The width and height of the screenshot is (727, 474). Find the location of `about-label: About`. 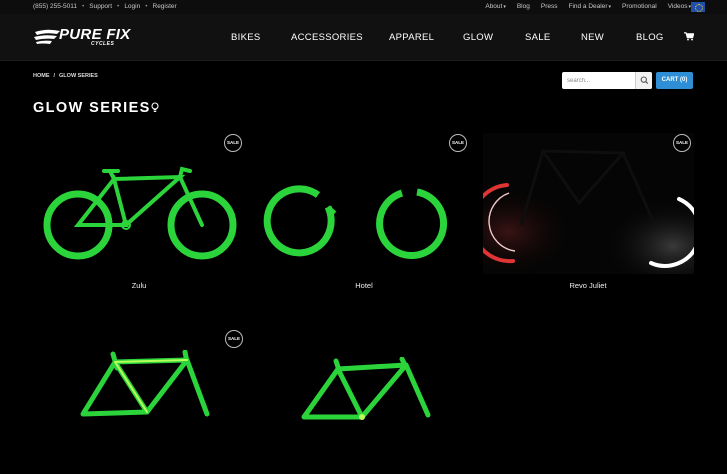

about-label: About is located at coordinates (494, 6).